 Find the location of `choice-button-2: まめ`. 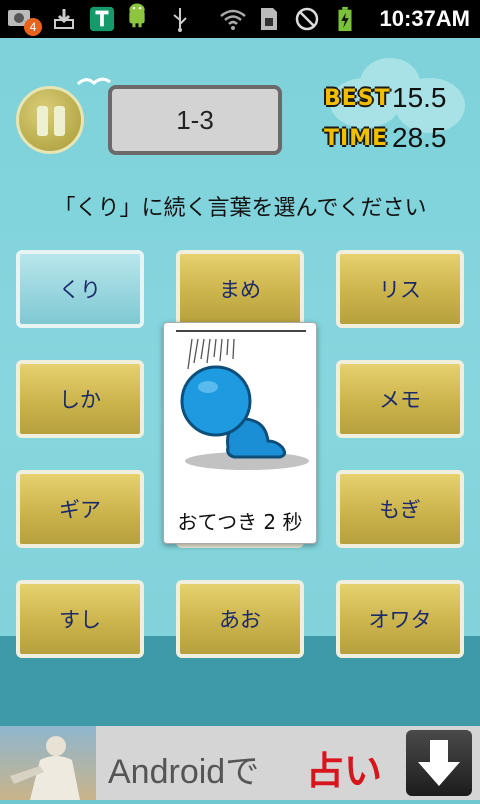

choice-button-2: まめ is located at coordinates (240, 289).